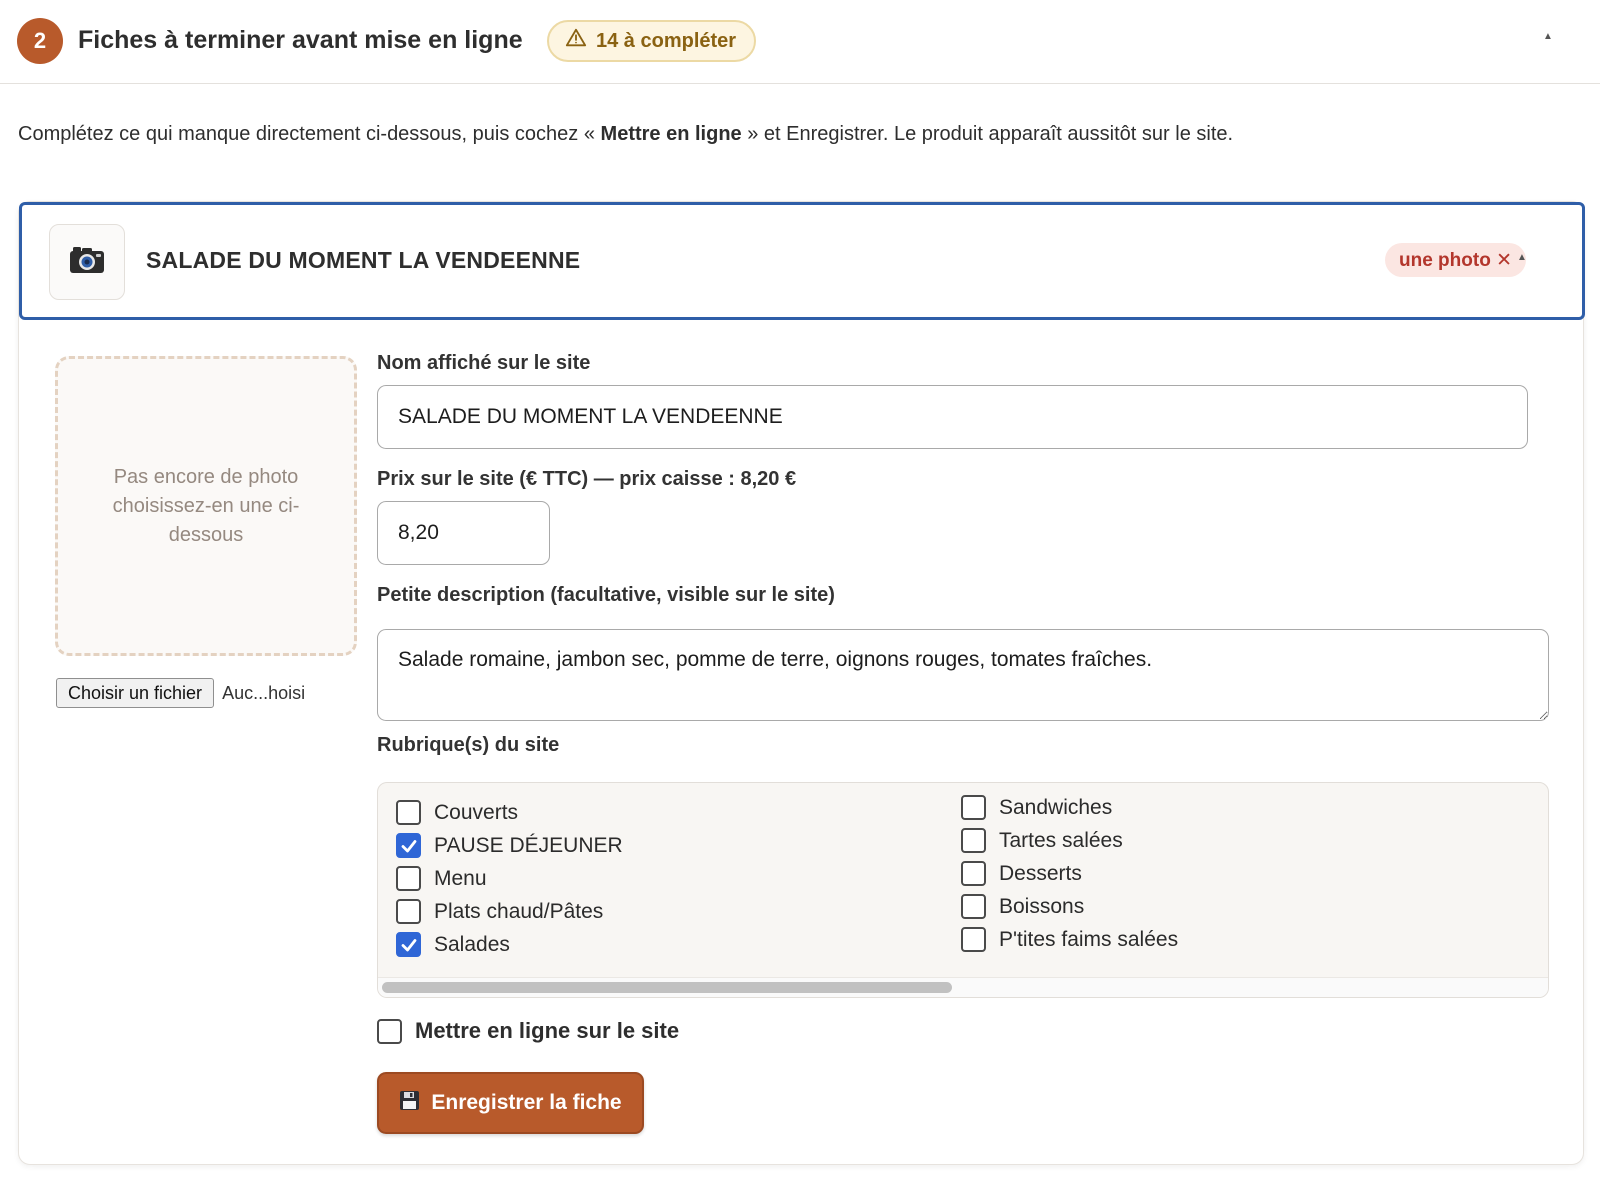  Describe the element at coordinates (671, 134) in the screenshot. I see `intro-text-bold: Mettre en ligne` at that location.